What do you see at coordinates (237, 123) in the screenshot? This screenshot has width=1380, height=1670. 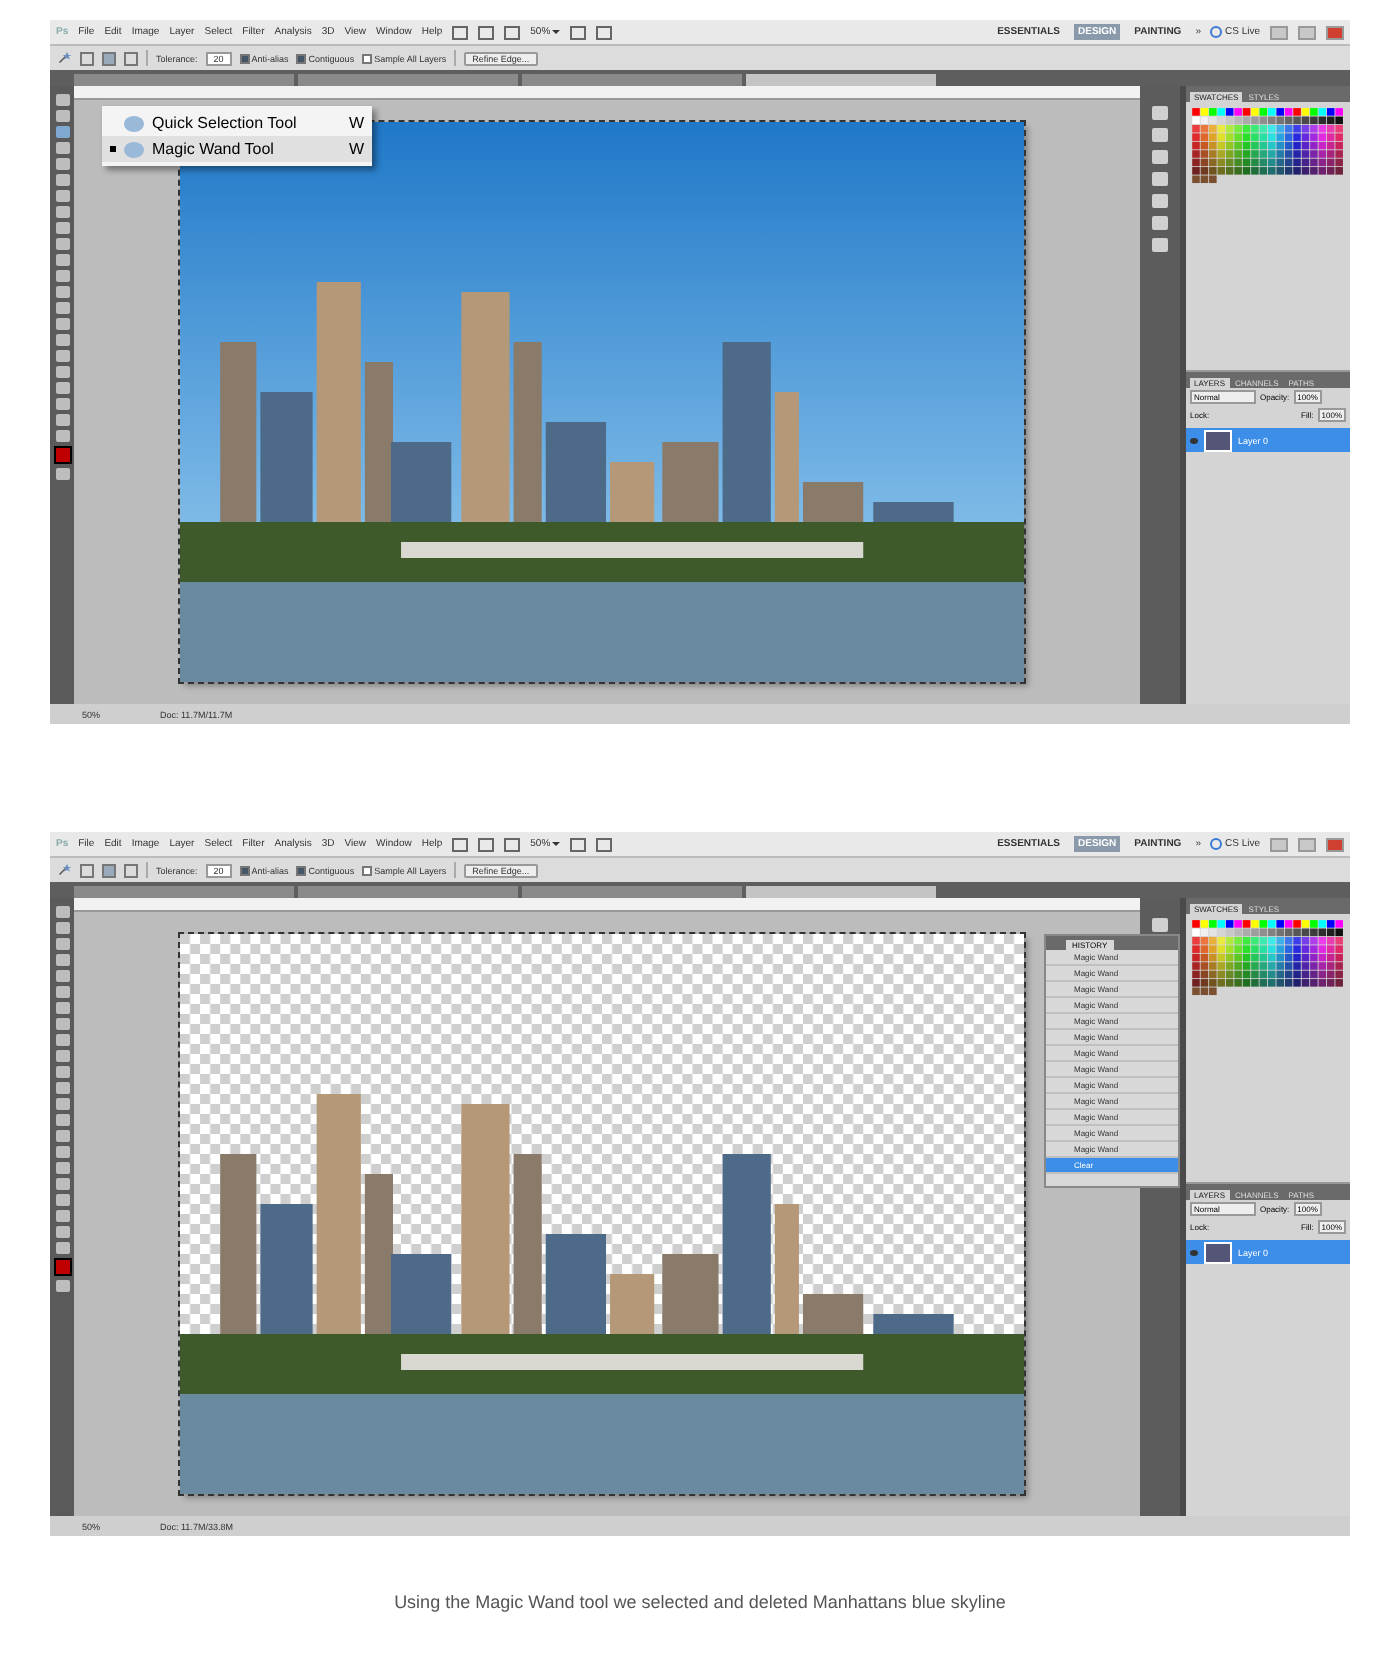 I see `tool-menu-item: Quick Selection Tool W` at bounding box center [237, 123].